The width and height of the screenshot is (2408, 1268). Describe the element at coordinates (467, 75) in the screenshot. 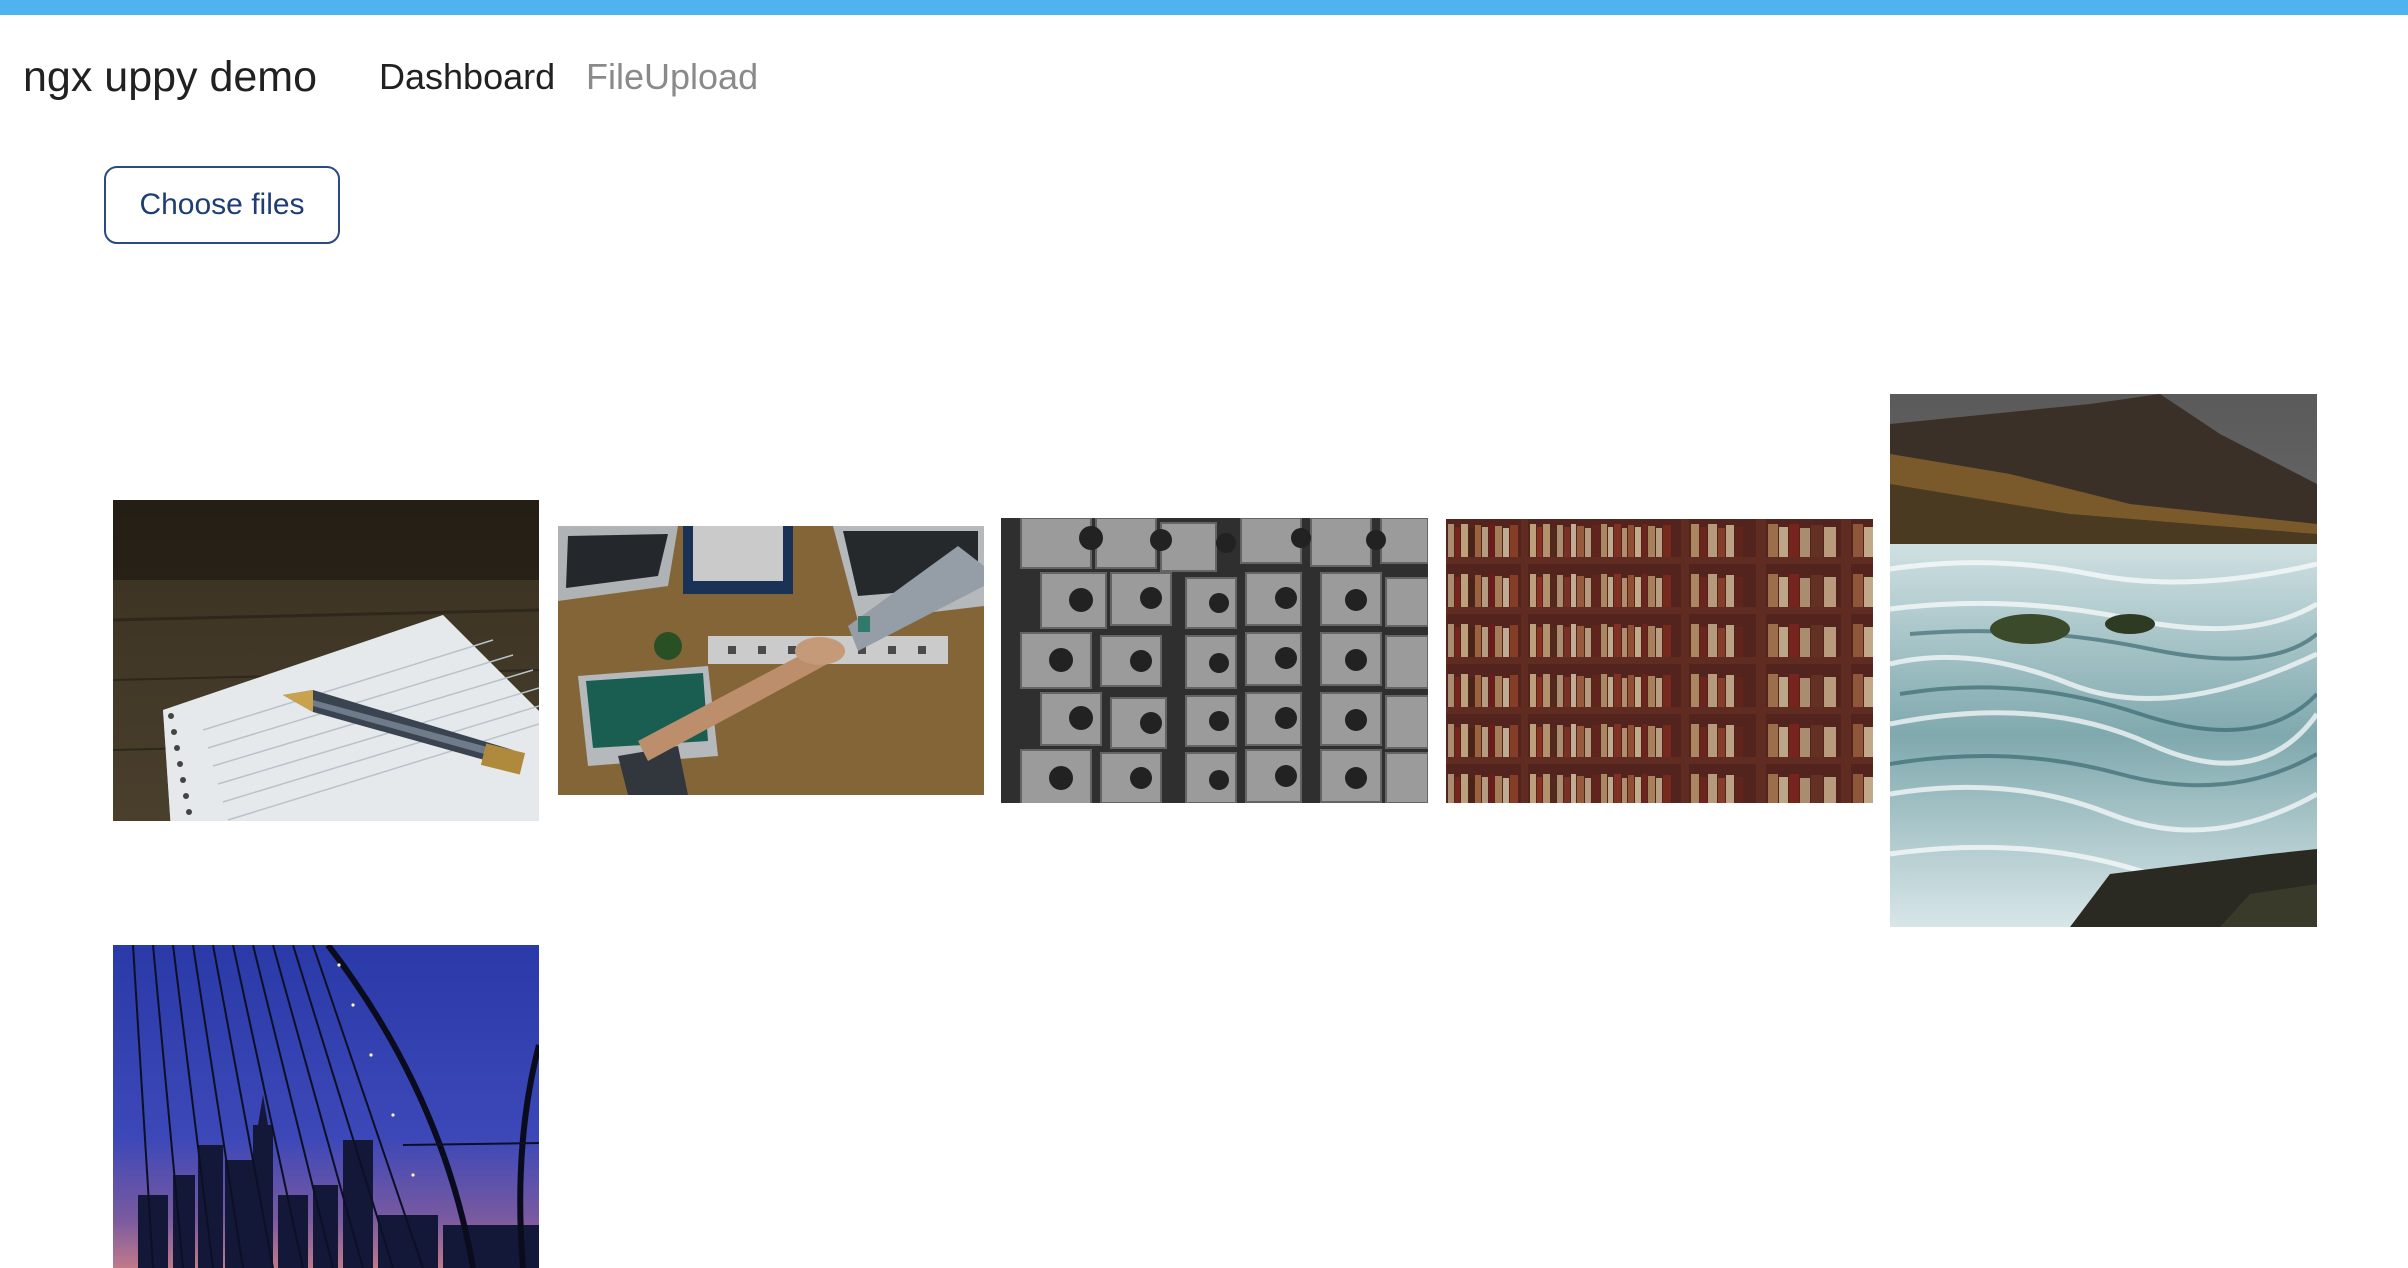

I see `nav-link-dashboard: Dashboard` at that location.